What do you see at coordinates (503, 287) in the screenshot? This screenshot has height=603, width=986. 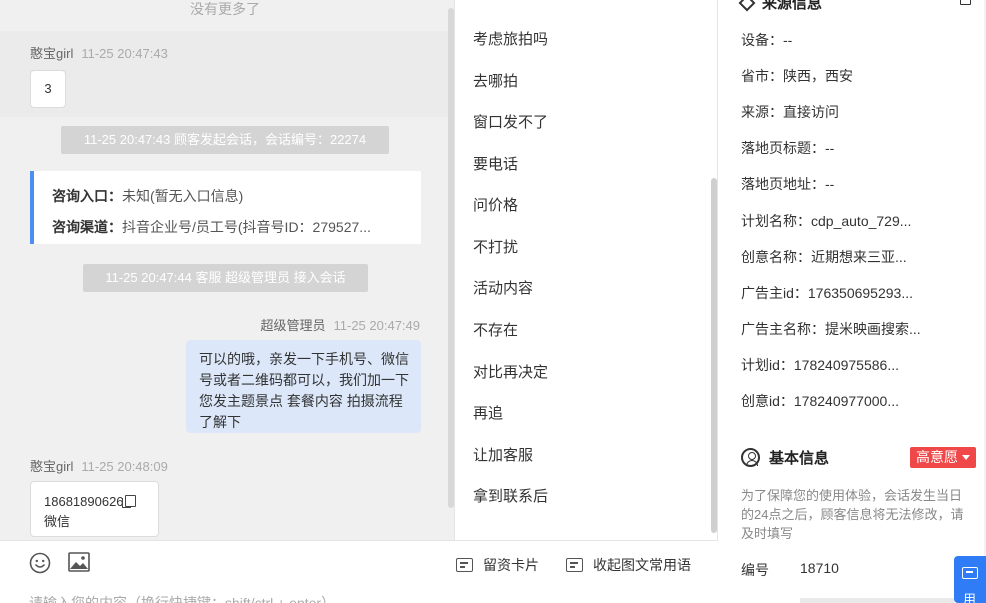 I see `quick-reply-item: 活动内容` at bounding box center [503, 287].